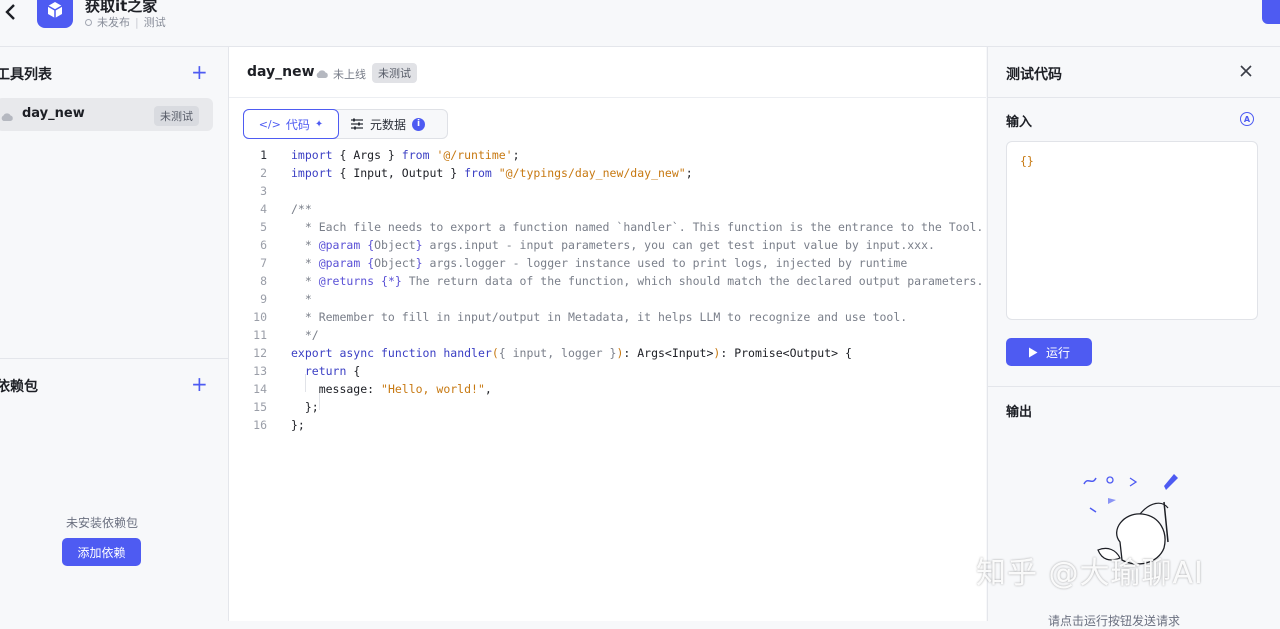  I want to click on code-line: 4/**, so click(286, 209).